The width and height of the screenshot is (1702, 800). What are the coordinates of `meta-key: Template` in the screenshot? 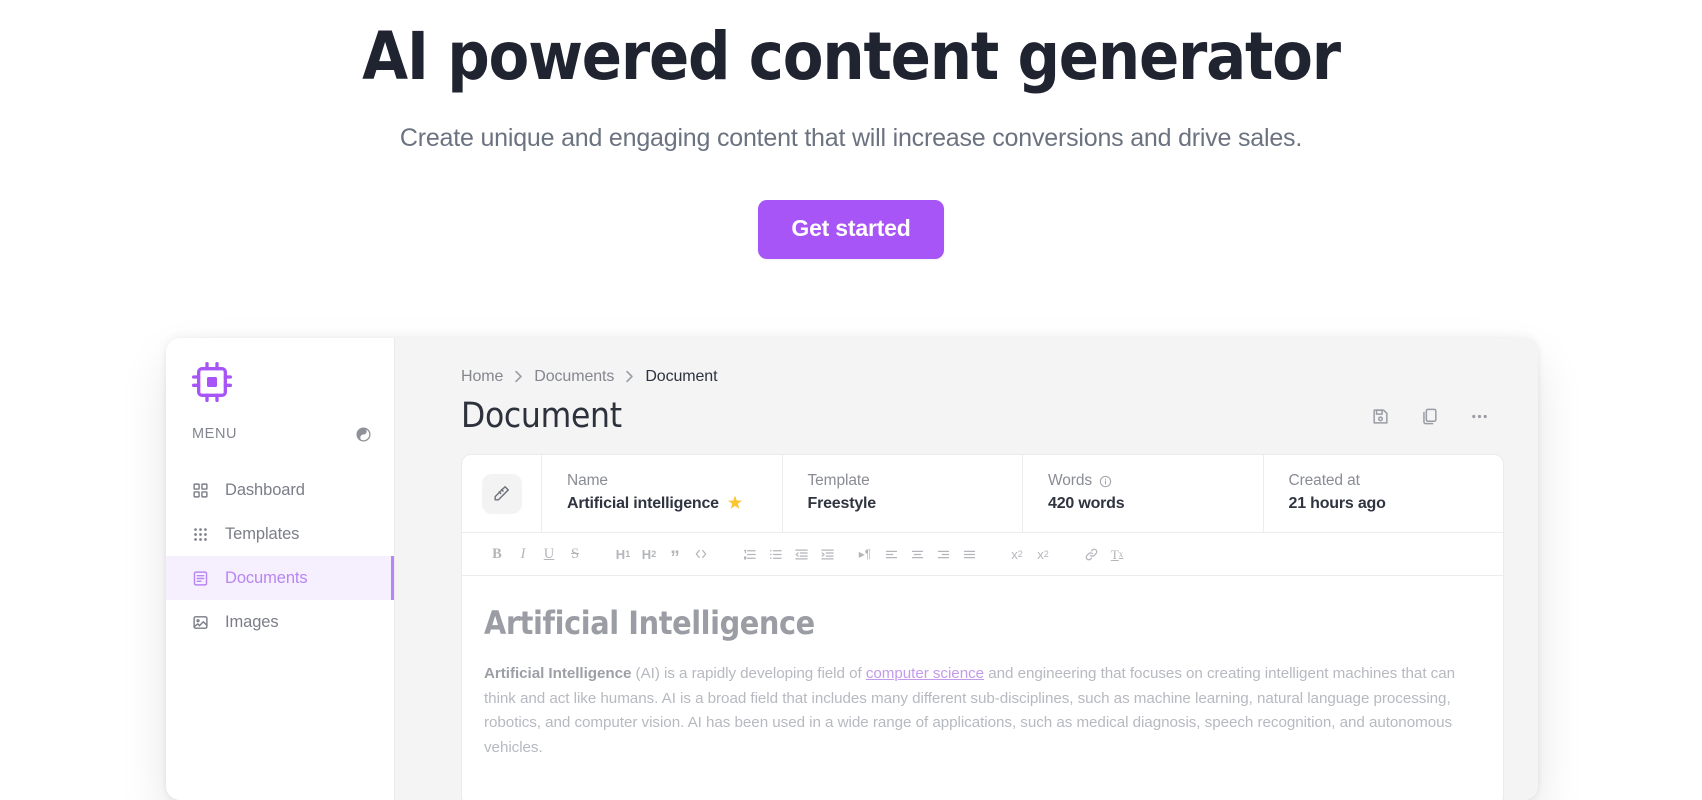 It's located at (915, 481).